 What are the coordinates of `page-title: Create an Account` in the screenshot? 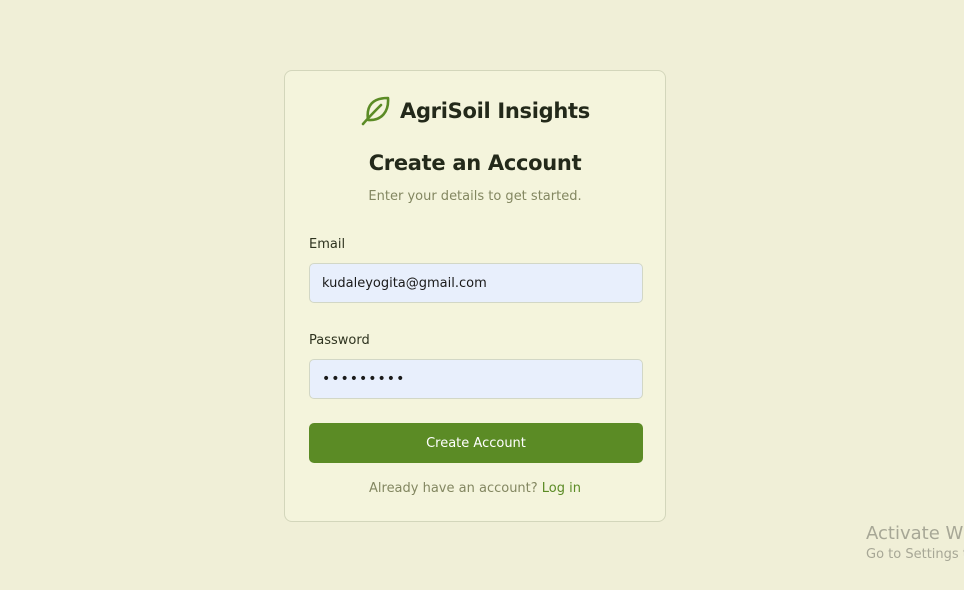 It's located at (475, 163).